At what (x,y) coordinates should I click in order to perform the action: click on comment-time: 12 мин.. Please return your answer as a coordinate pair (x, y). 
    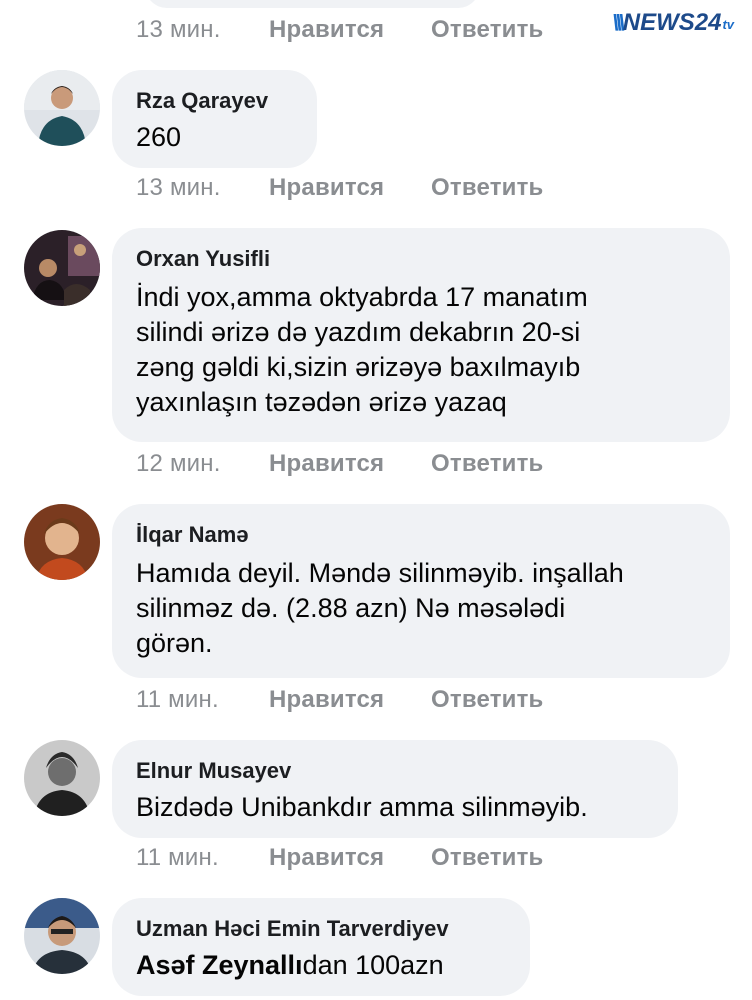
    Looking at the image, I should click on (202, 464).